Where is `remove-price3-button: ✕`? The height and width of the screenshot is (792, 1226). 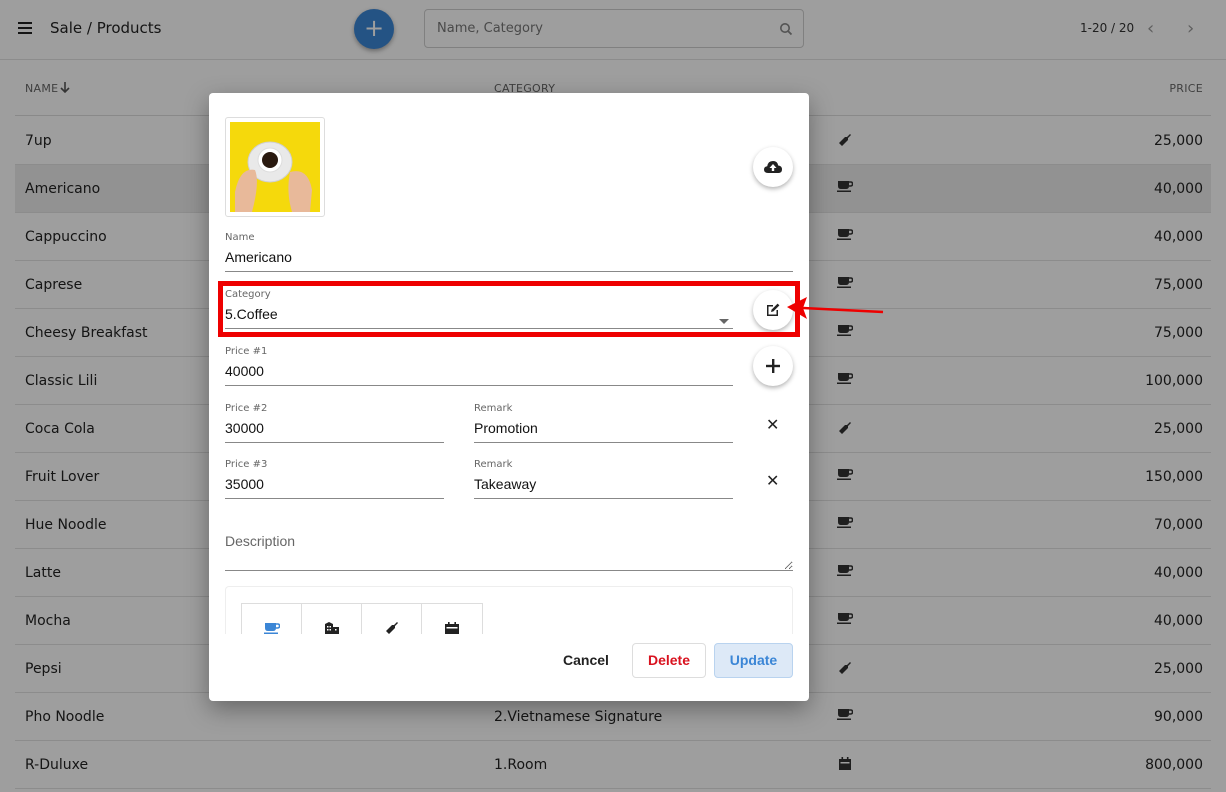
remove-price3-button: ✕ is located at coordinates (772, 480).